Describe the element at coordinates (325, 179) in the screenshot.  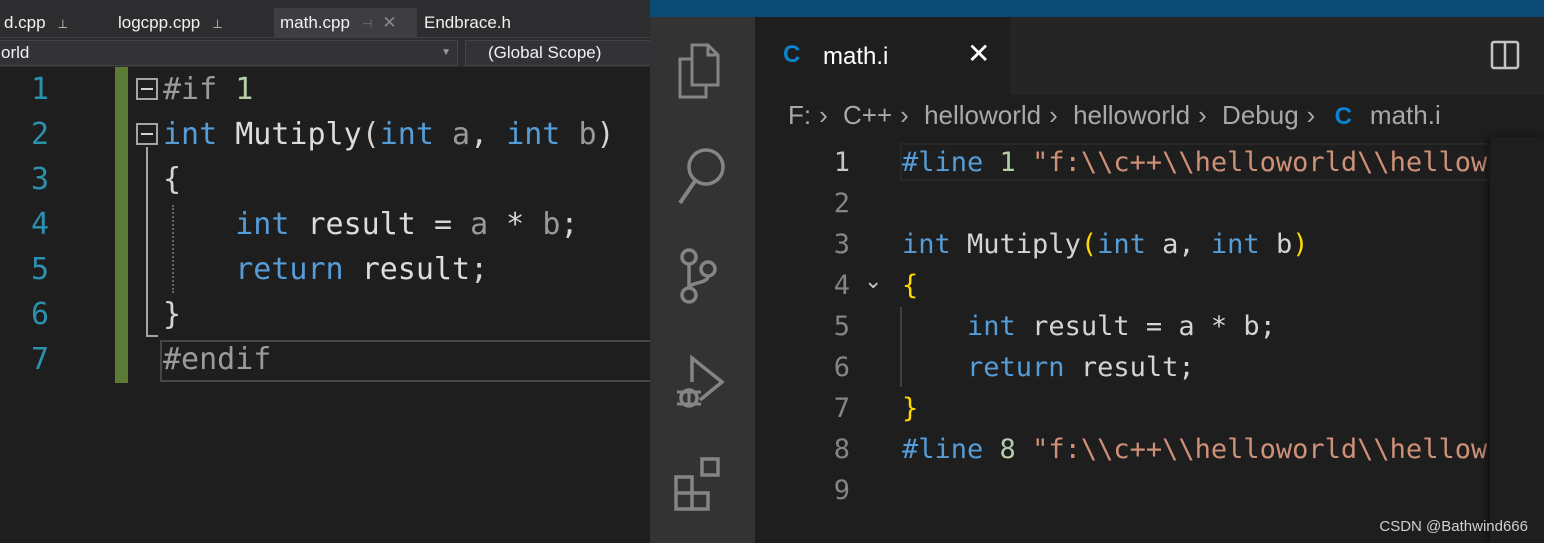
I see `code-line: 3{` at that location.